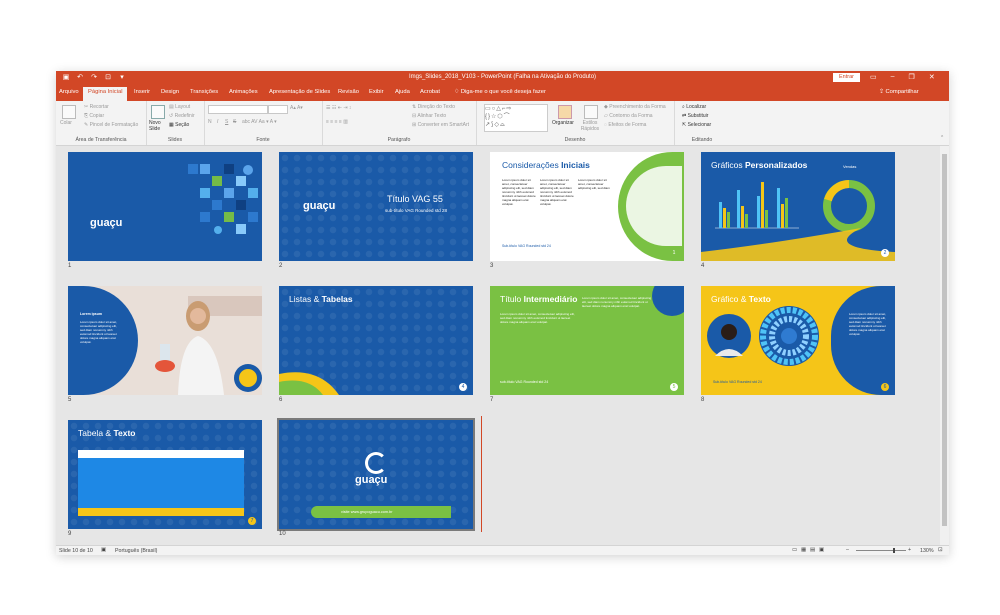 The image size is (1000, 615). What do you see at coordinates (179, 125) in the screenshot?
I see `section-button: ▦ Seção` at bounding box center [179, 125].